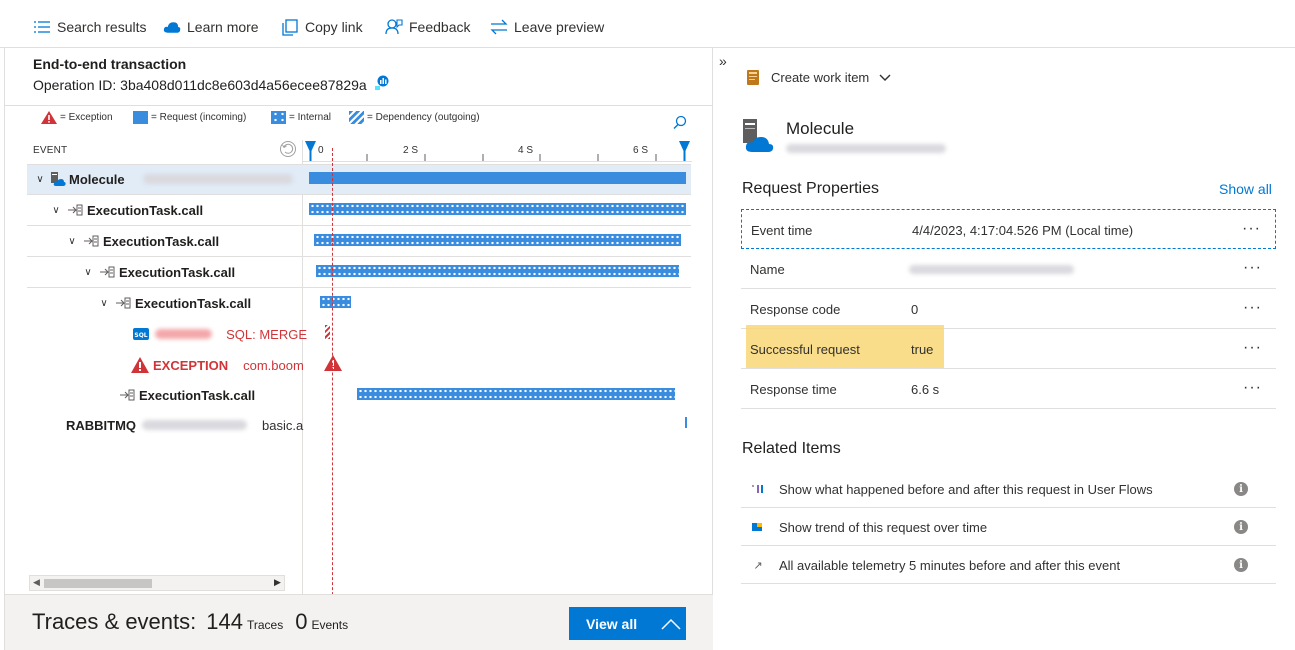  I want to click on svg-text: SQL, so click(140, 335).